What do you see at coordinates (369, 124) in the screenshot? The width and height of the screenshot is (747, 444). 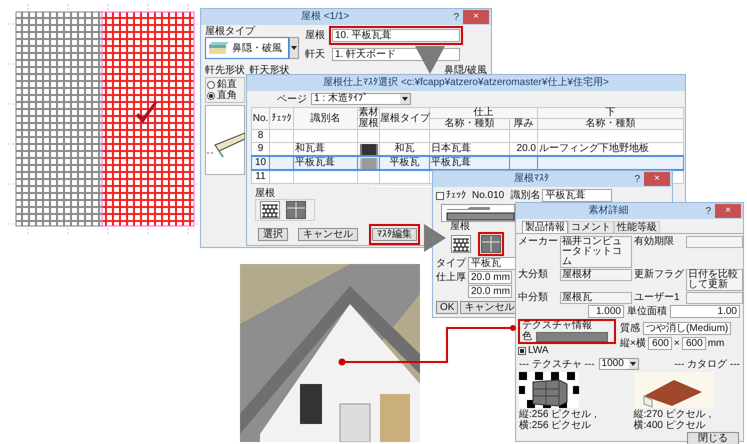 I see `column-header: 屋根` at bounding box center [369, 124].